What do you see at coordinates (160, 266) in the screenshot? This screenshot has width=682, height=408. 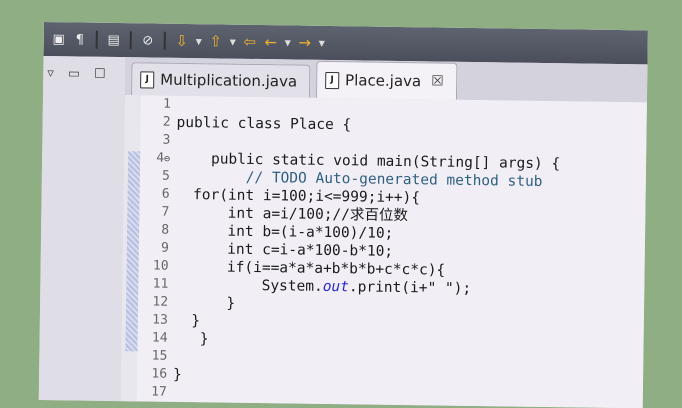 I see `line-number: 10` at bounding box center [160, 266].